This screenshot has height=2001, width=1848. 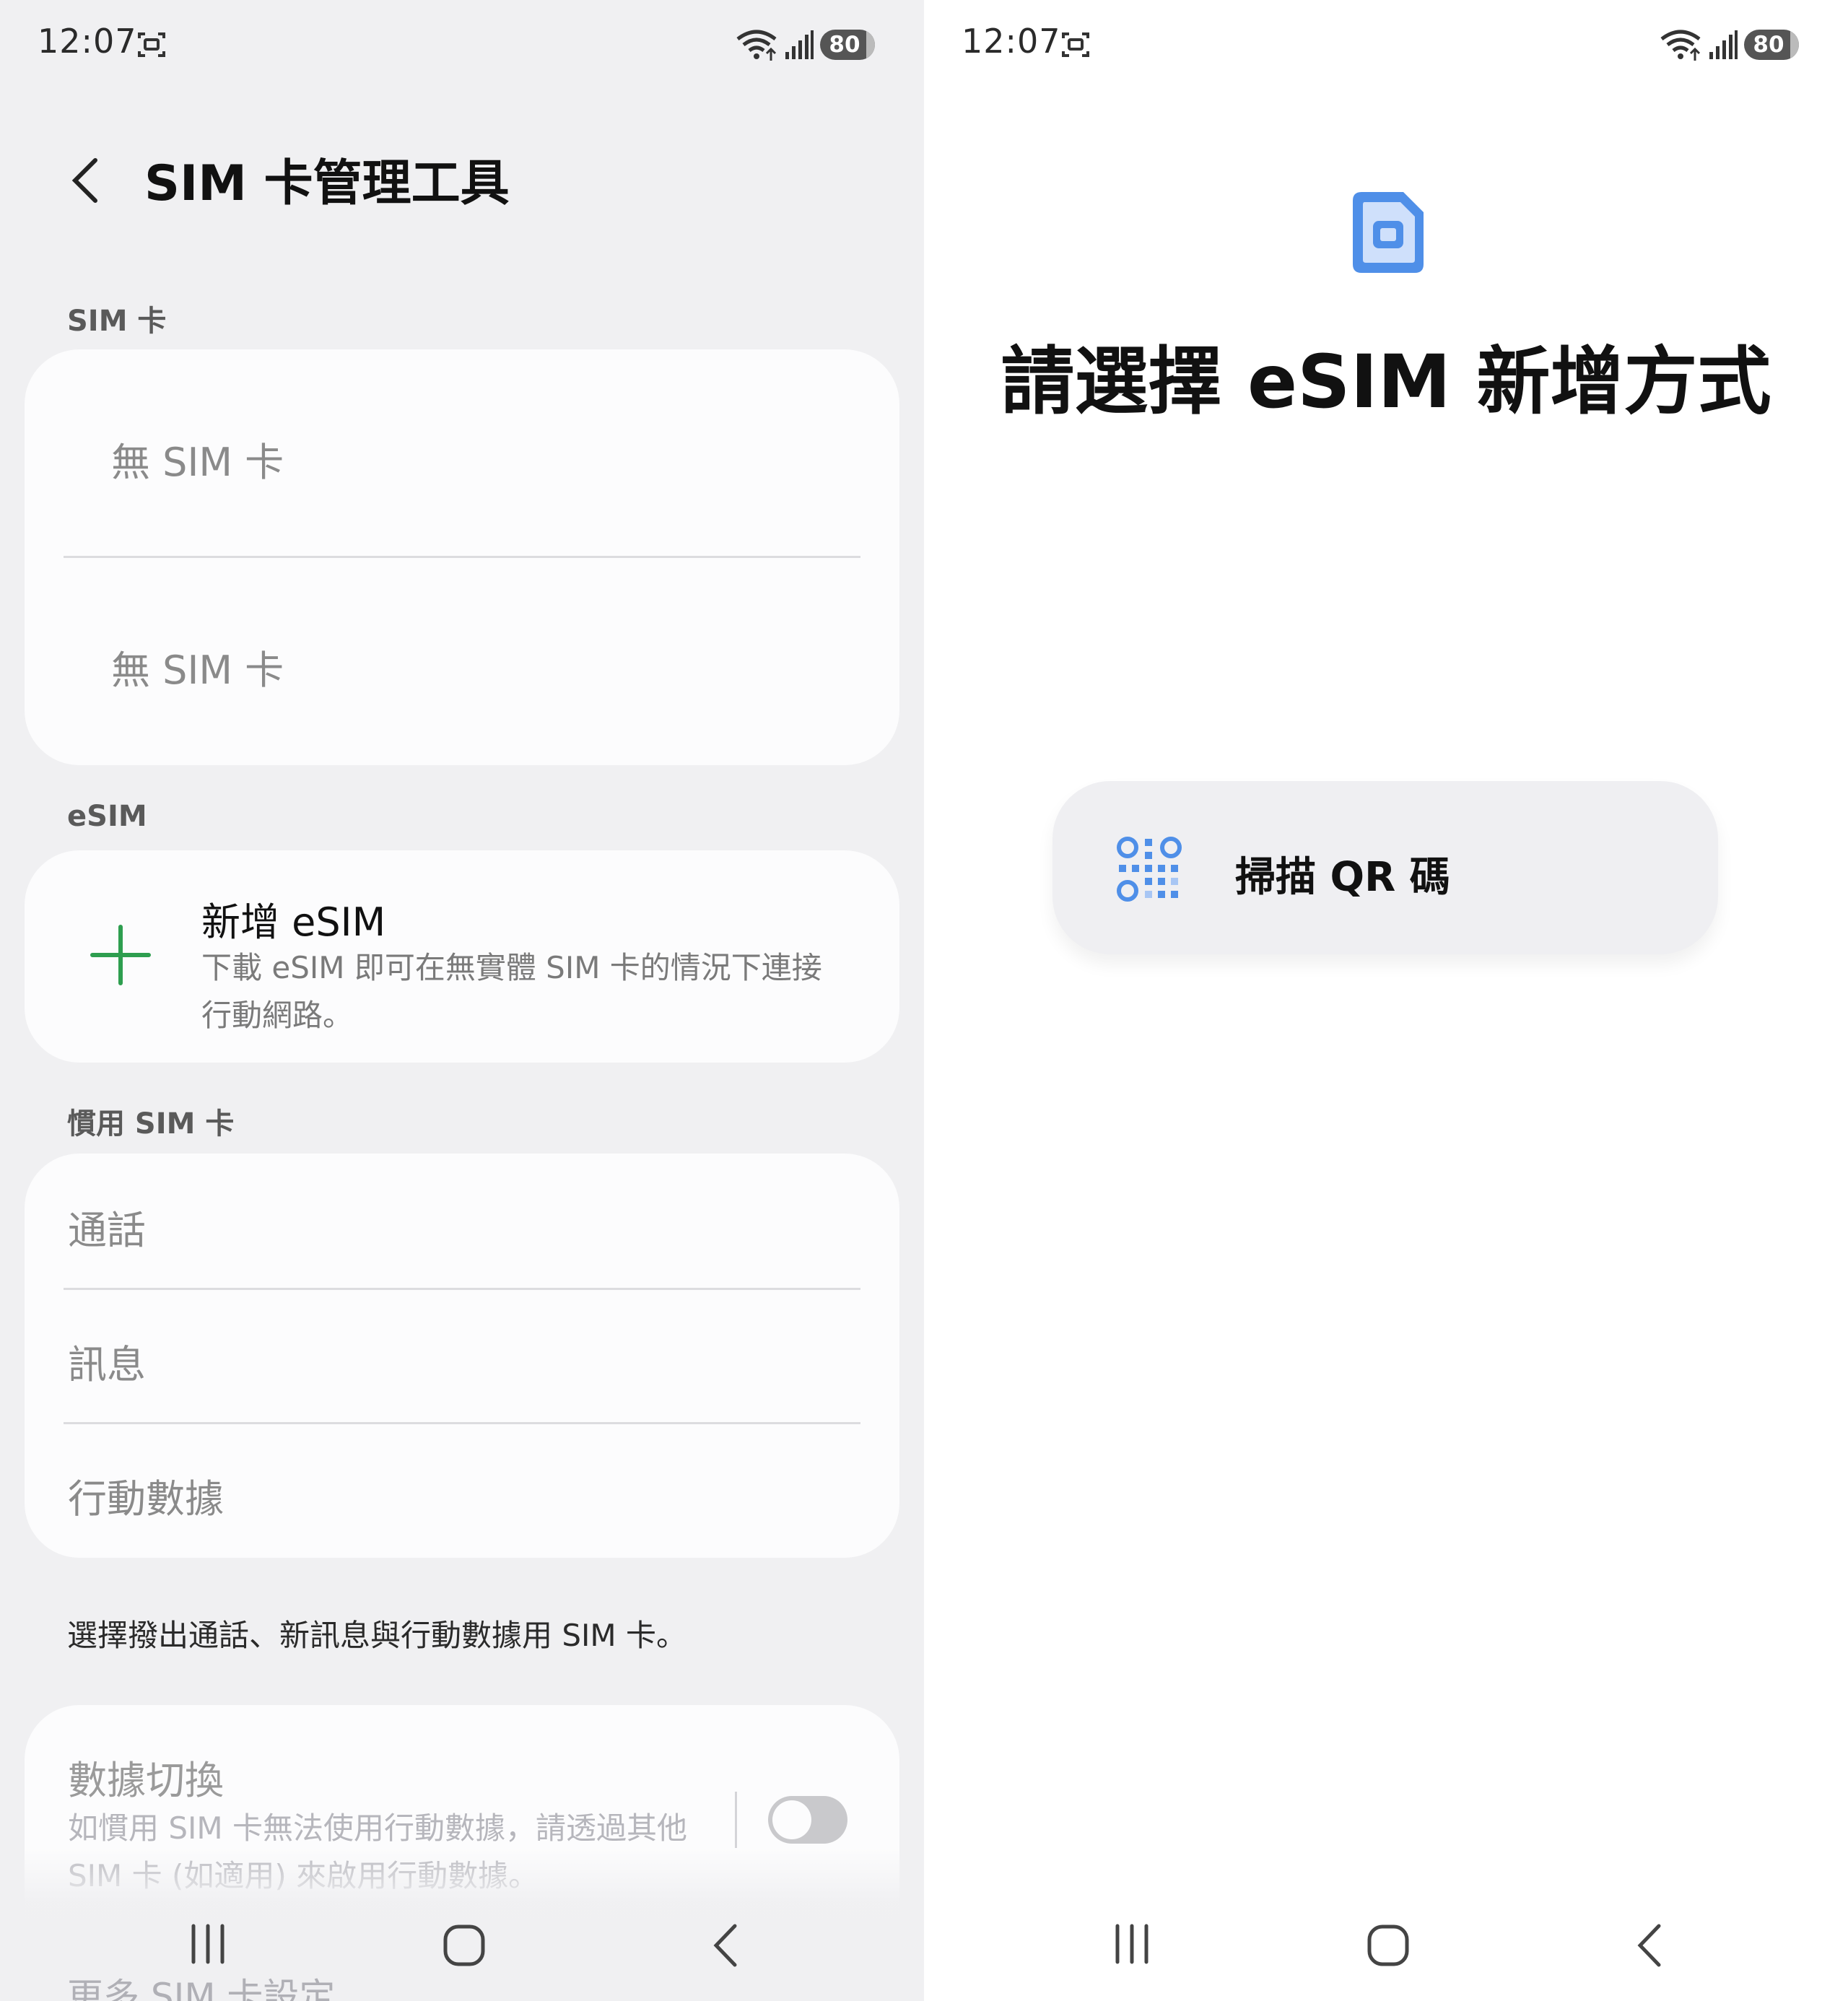 What do you see at coordinates (85, 180) in the screenshot?
I see `back-arrow-icon` at bounding box center [85, 180].